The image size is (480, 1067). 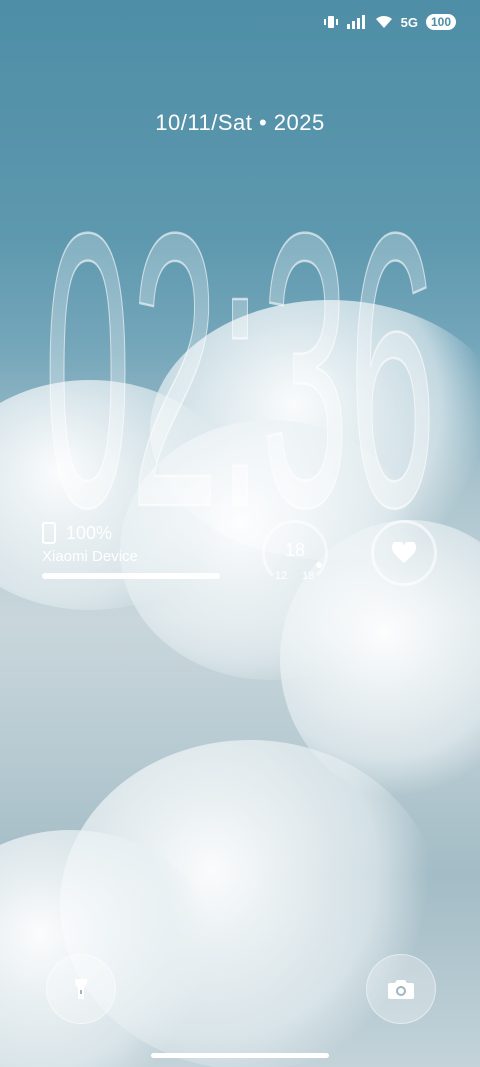 I want to click on flashlight-icon, so click(x=81, y=989).